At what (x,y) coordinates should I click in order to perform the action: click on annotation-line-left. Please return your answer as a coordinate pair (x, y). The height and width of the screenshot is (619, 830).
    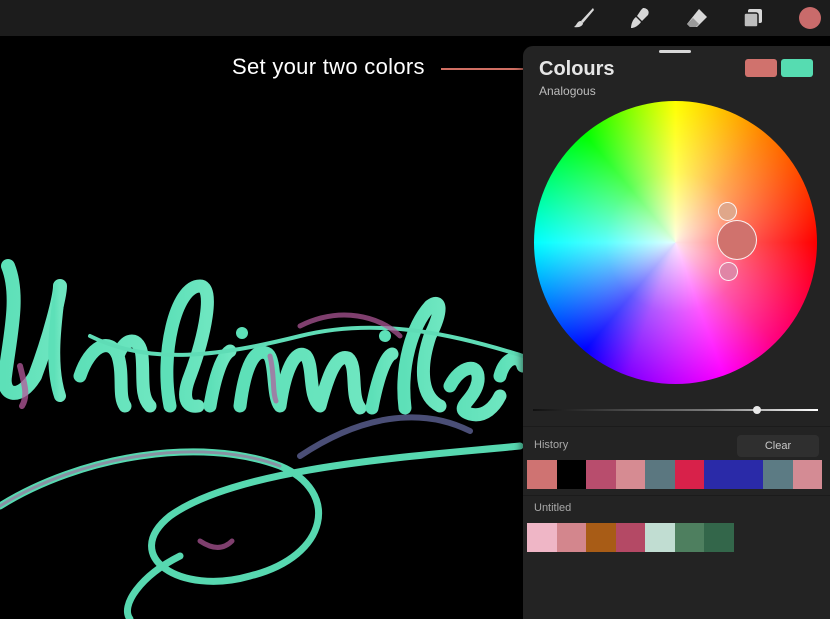
    Looking at the image, I should click on (487, 69).